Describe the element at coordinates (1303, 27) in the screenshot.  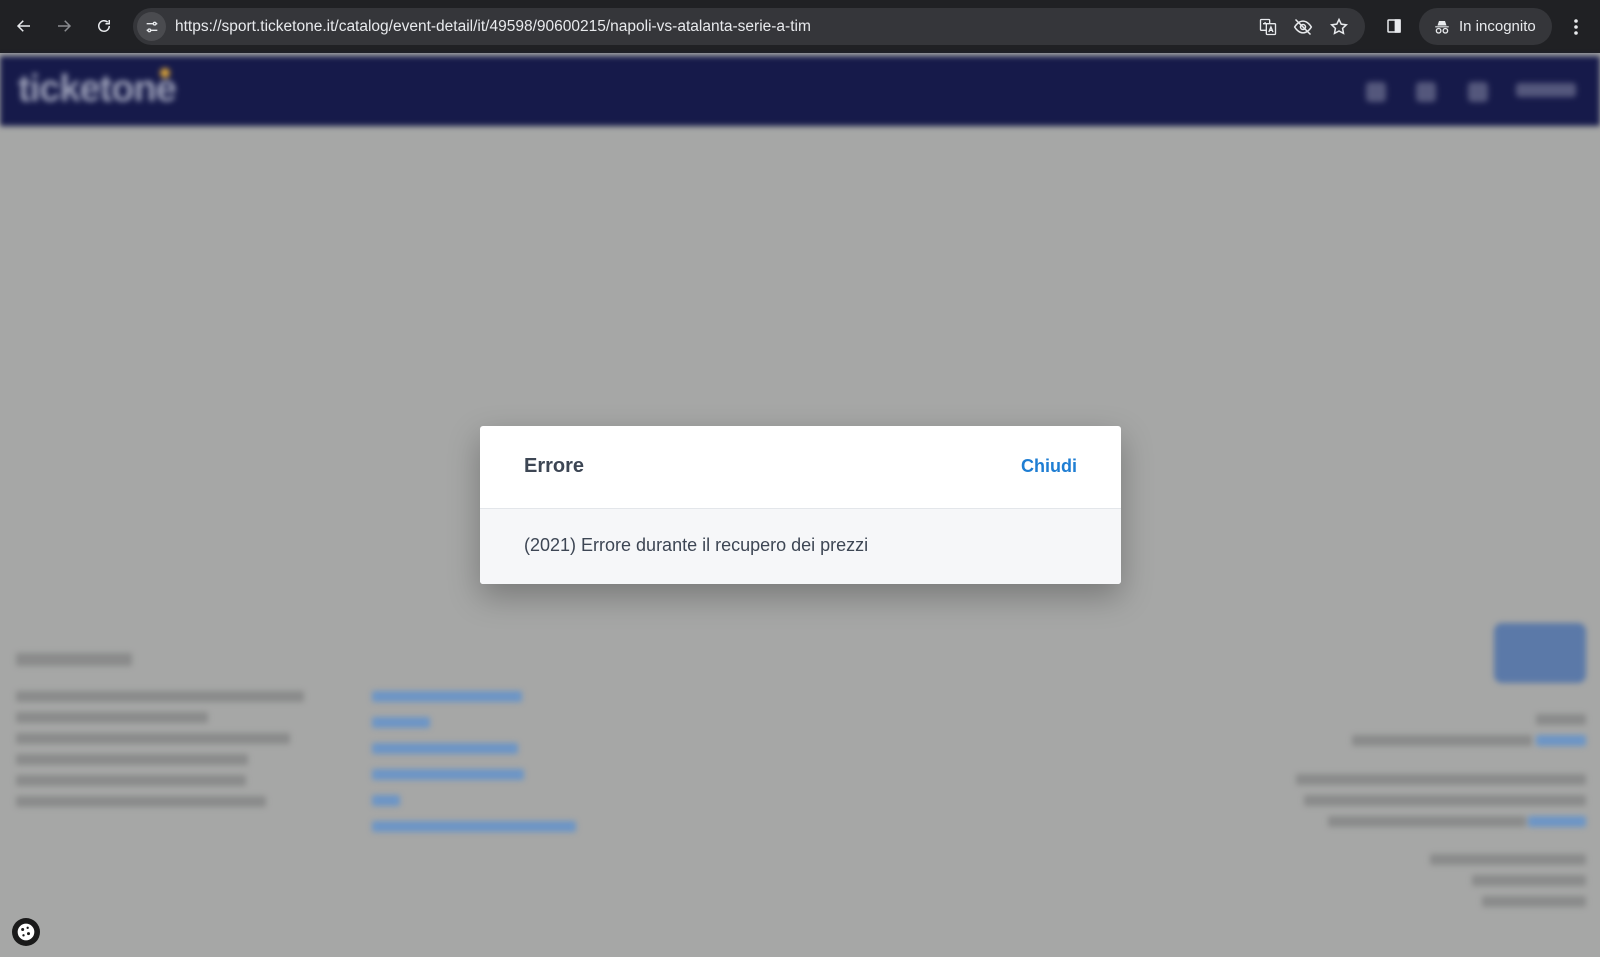
I see `eye-off-icon` at that location.